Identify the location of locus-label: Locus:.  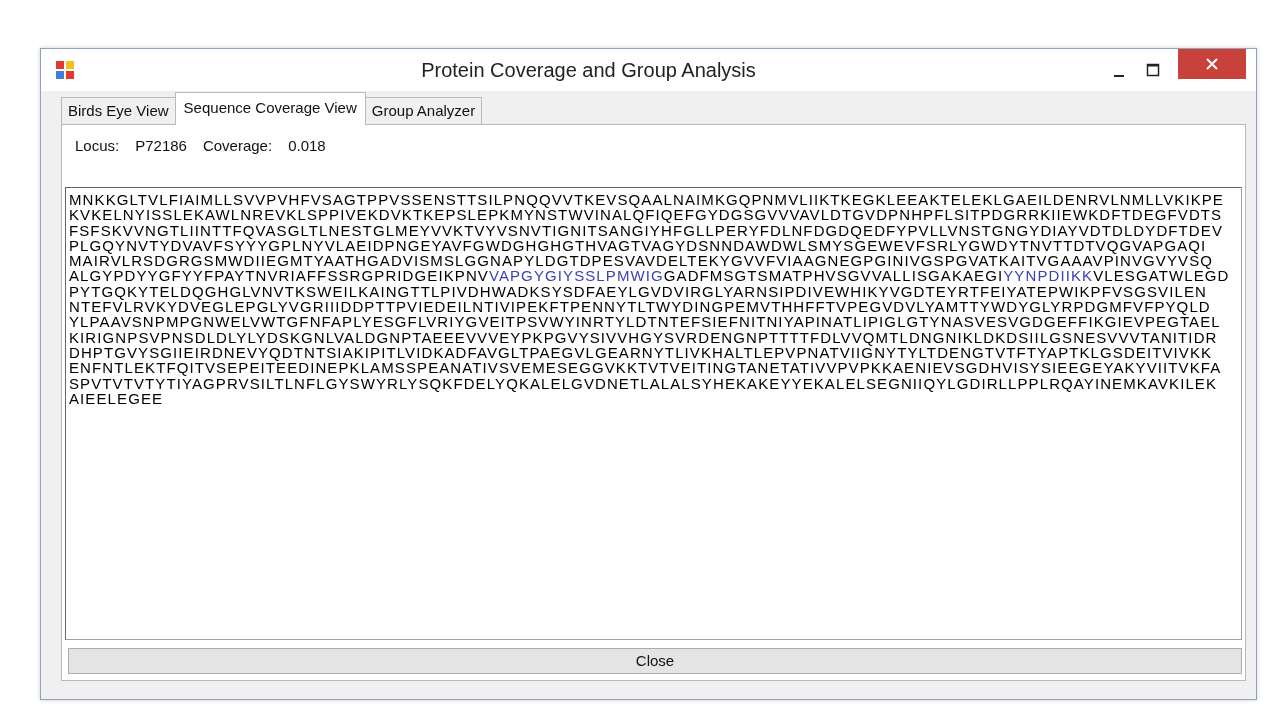
(97, 146).